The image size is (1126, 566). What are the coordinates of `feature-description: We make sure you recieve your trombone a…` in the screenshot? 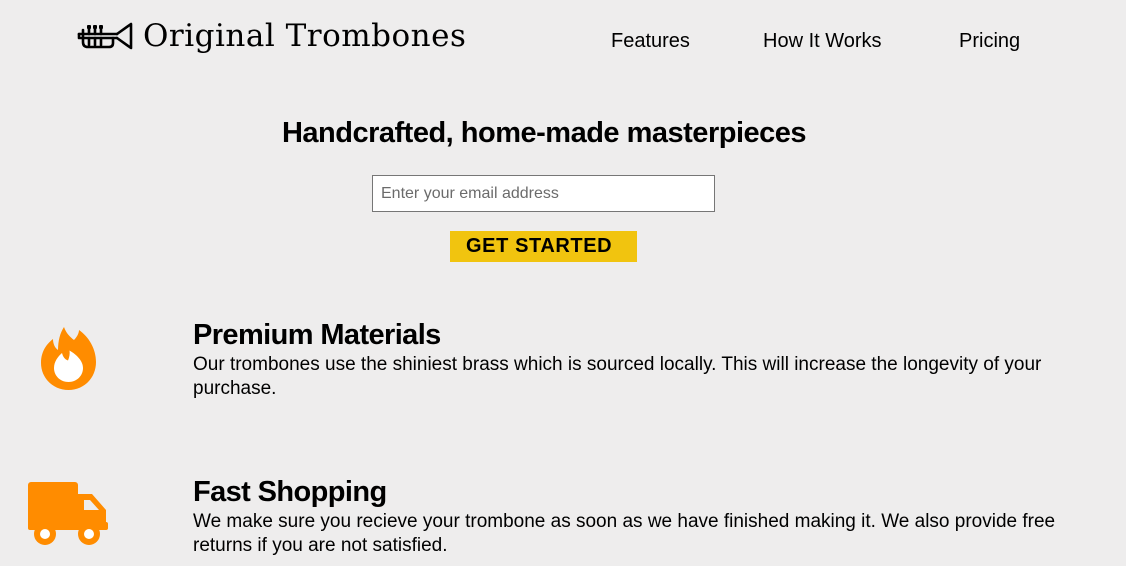 It's located at (624, 533).